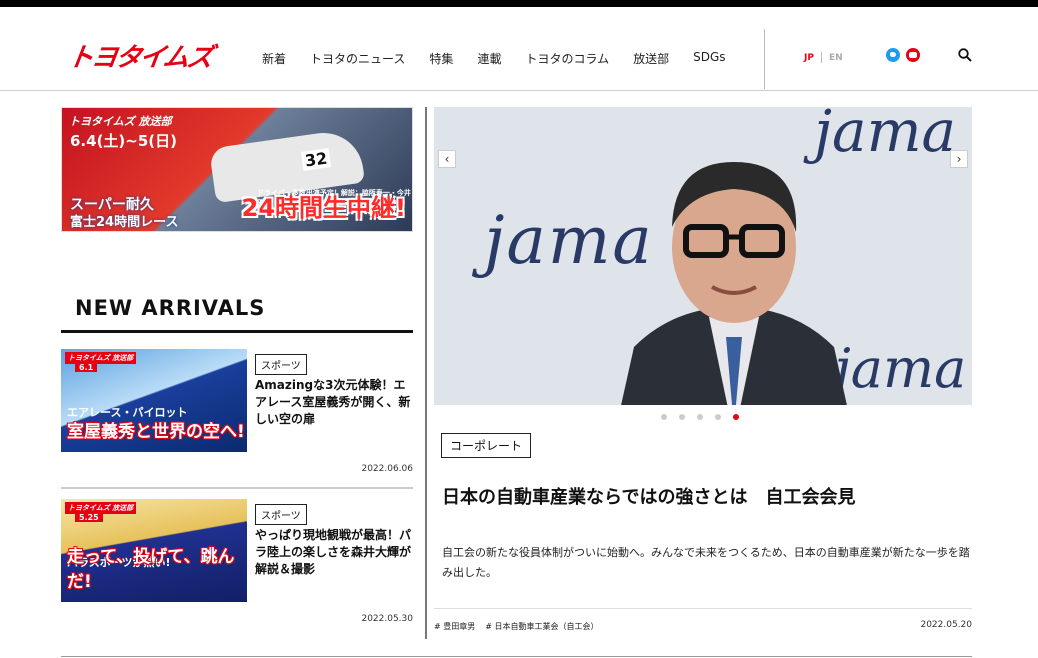 This screenshot has width=1038, height=658. What do you see at coordinates (156, 432) in the screenshot?
I see `thumb-headline: 室屋義秀と世界の空へ!` at bounding box center [156, 432].